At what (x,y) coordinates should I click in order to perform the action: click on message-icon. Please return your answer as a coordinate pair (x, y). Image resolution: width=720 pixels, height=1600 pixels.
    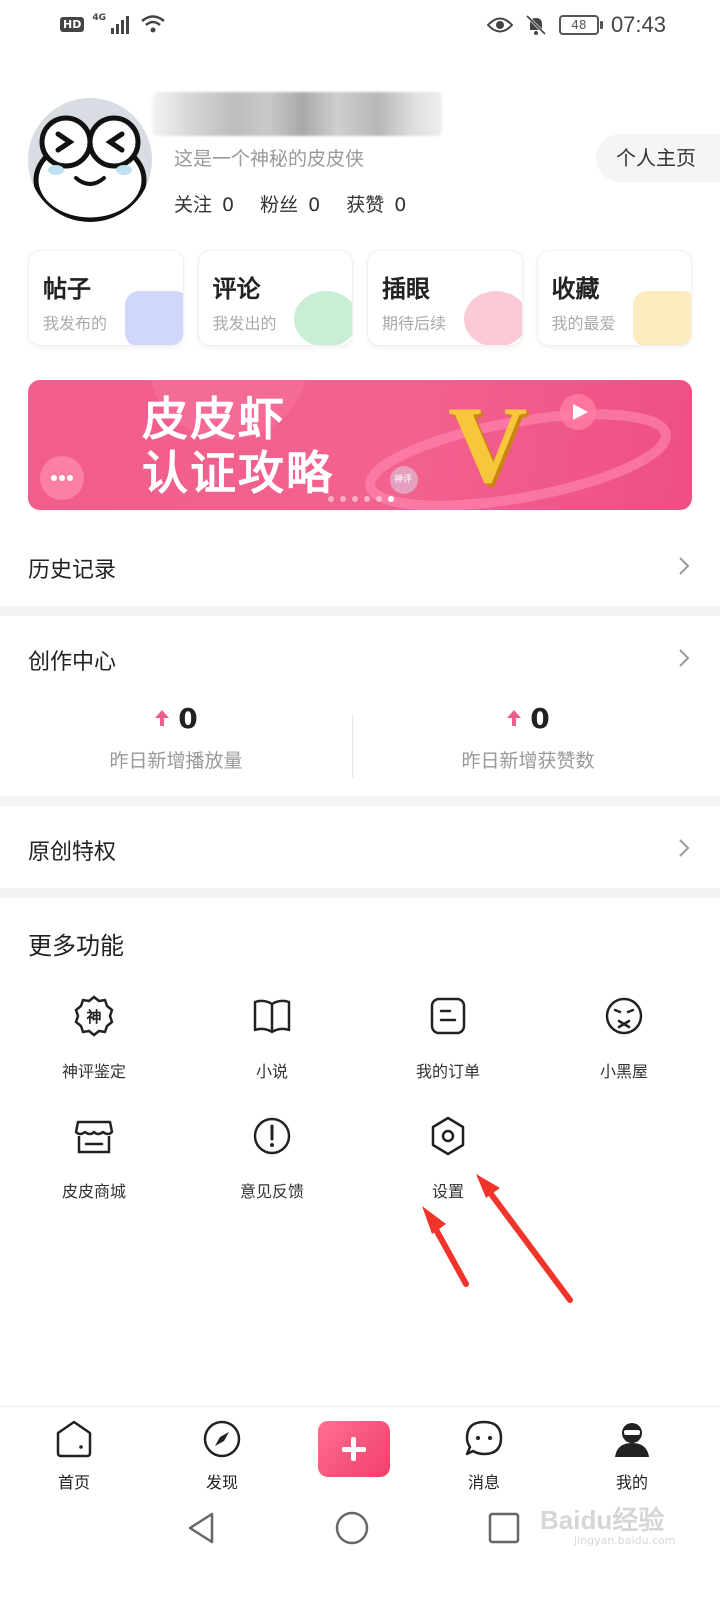
    Looking at the image, I should click on (484, 1438).